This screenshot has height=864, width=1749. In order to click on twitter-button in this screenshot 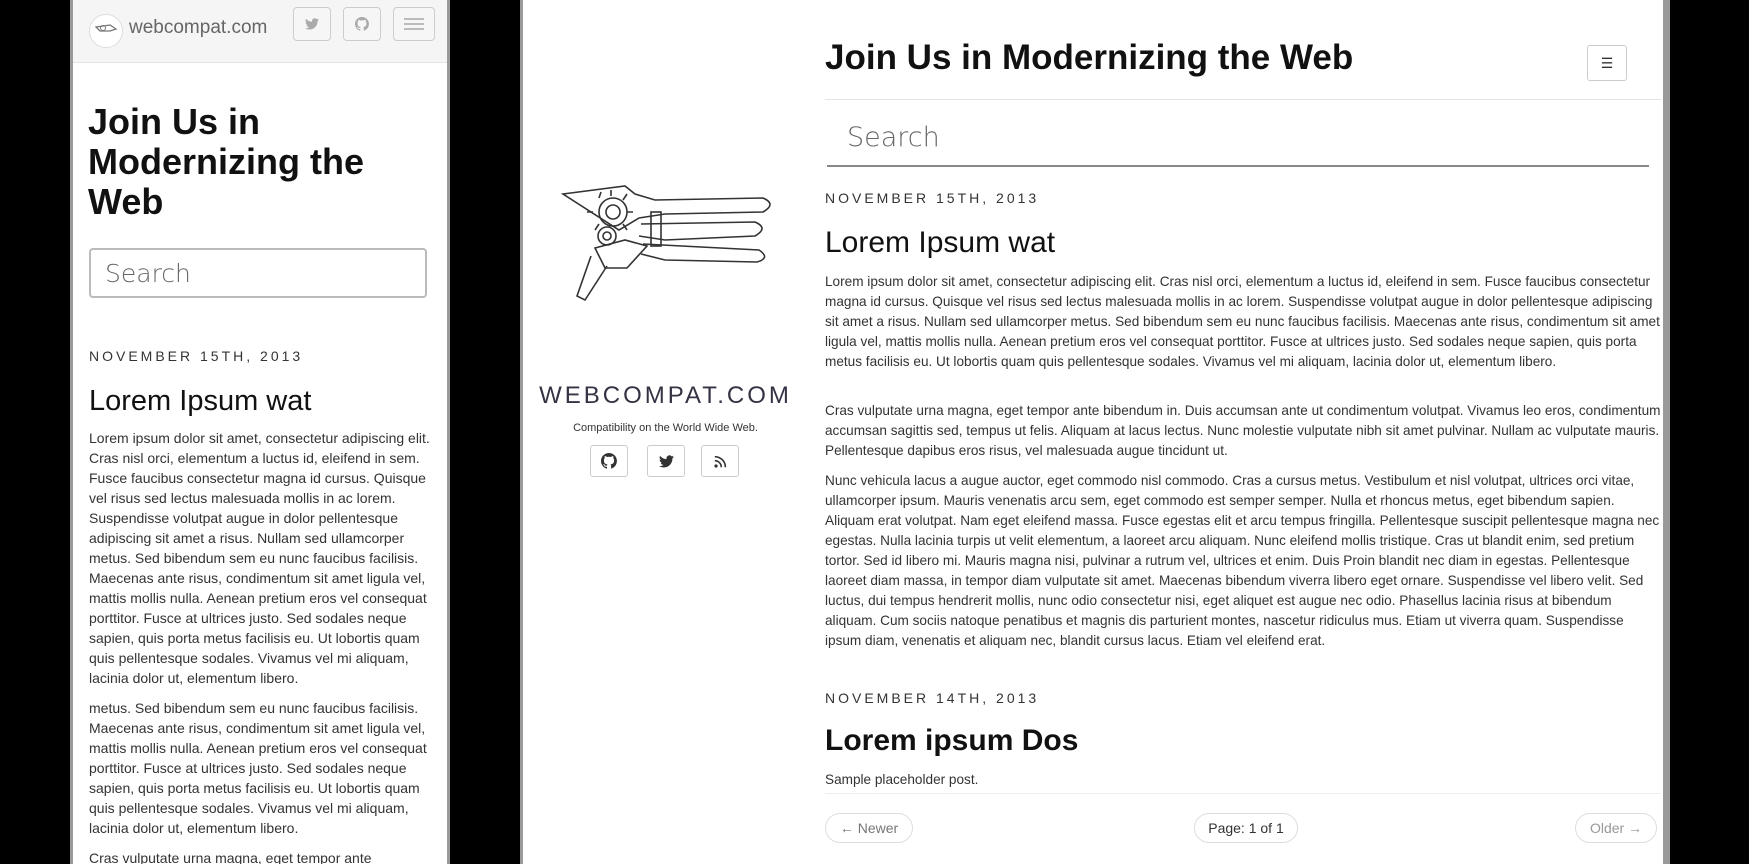, I will do `click(312, 24)`.